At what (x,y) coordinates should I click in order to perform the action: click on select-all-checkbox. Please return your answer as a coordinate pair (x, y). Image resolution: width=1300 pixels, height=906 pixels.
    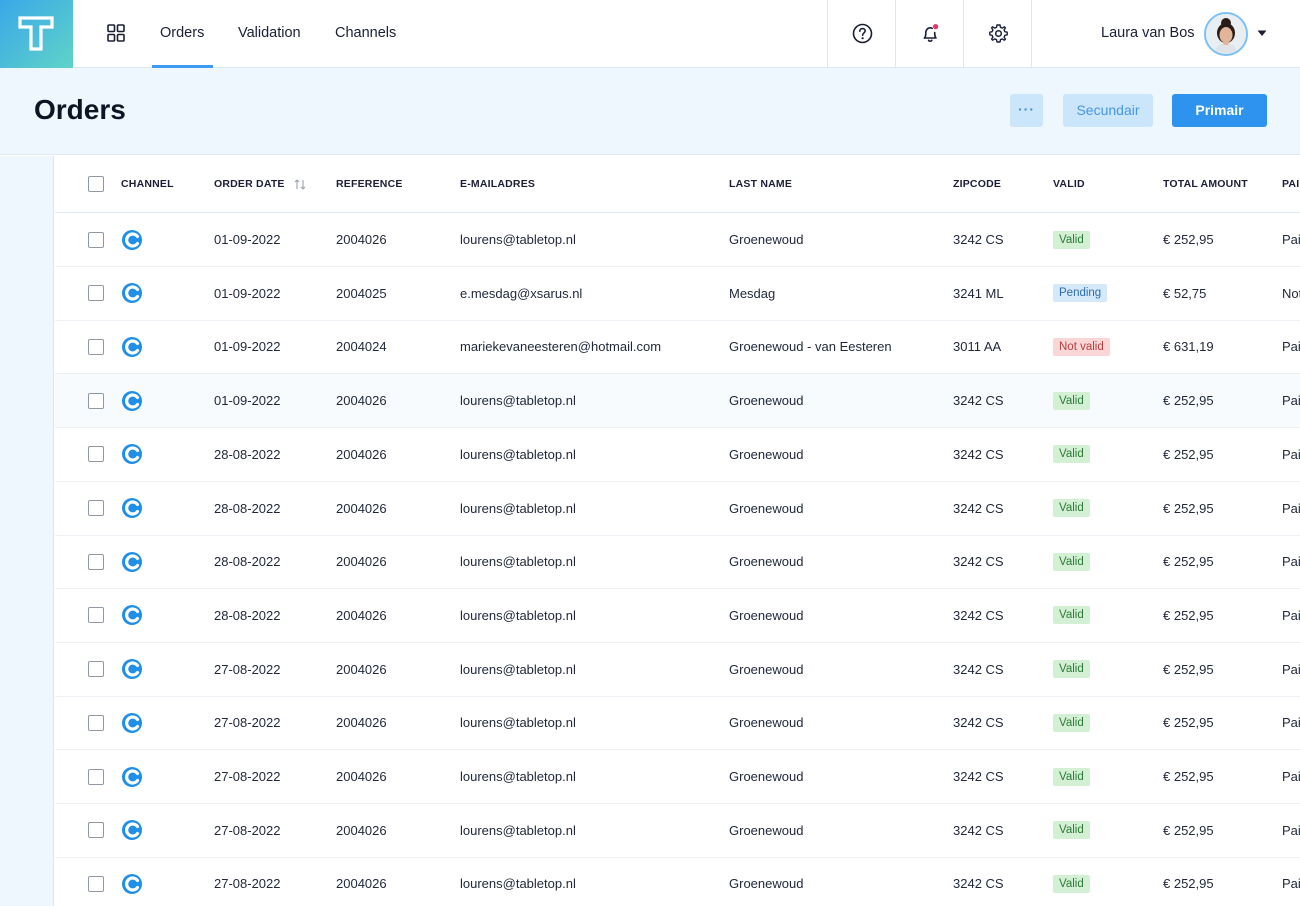
    Looking at the image, I should click on (96, 184).